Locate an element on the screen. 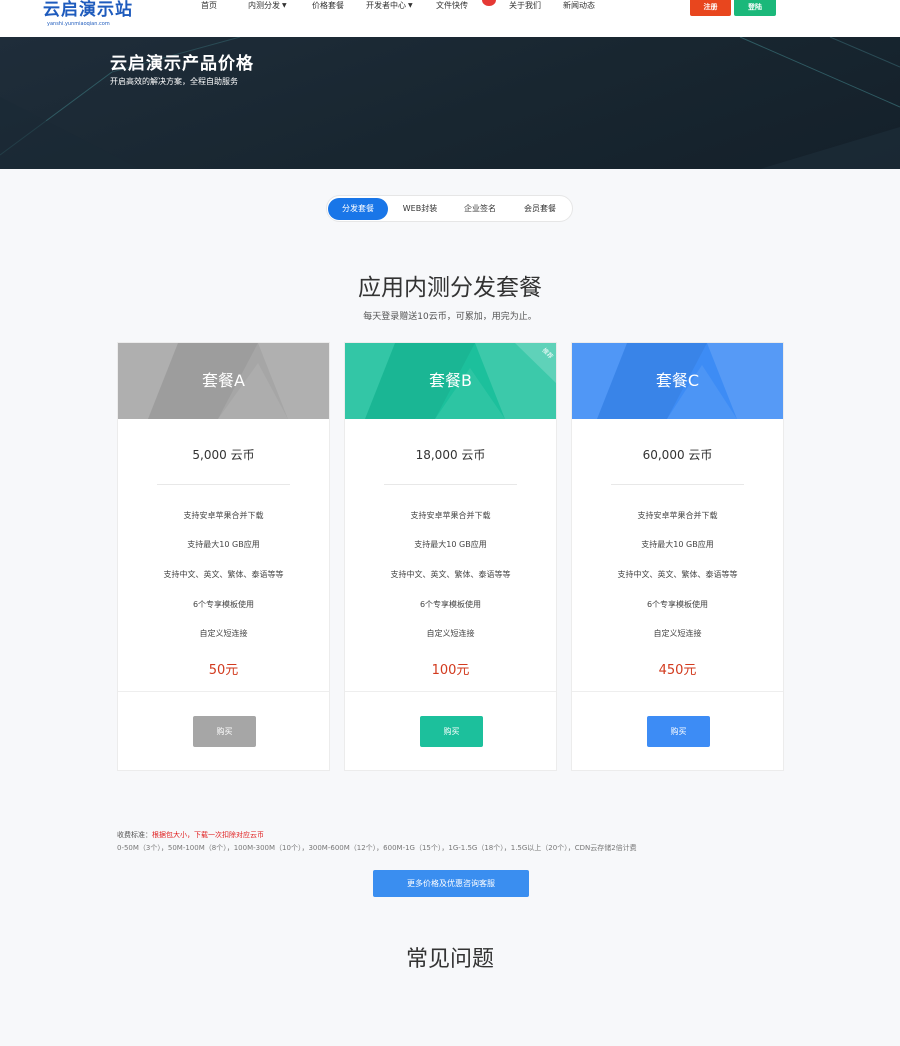 The height and width of the screenshot is (1046, 900). contact-support-button: 更多价格及优惠咨询客服 is located at coordinates (451, 883).